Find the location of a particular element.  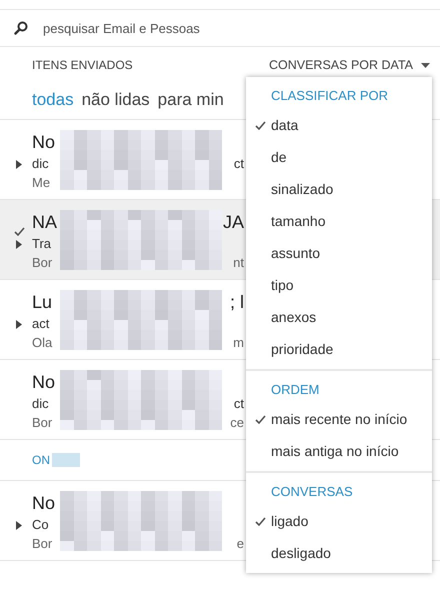

menu-item-label: de is located at coordinates (279, 157).